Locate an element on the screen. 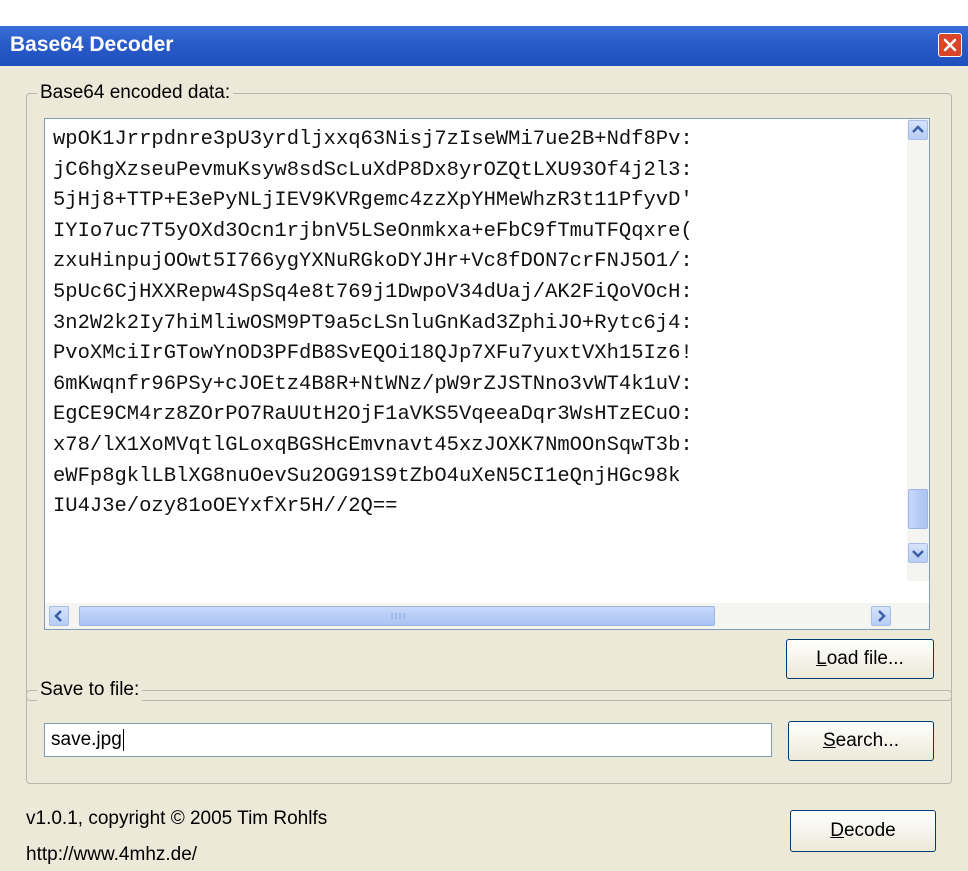  scroll-left-button is located at coordinates (59, 616).